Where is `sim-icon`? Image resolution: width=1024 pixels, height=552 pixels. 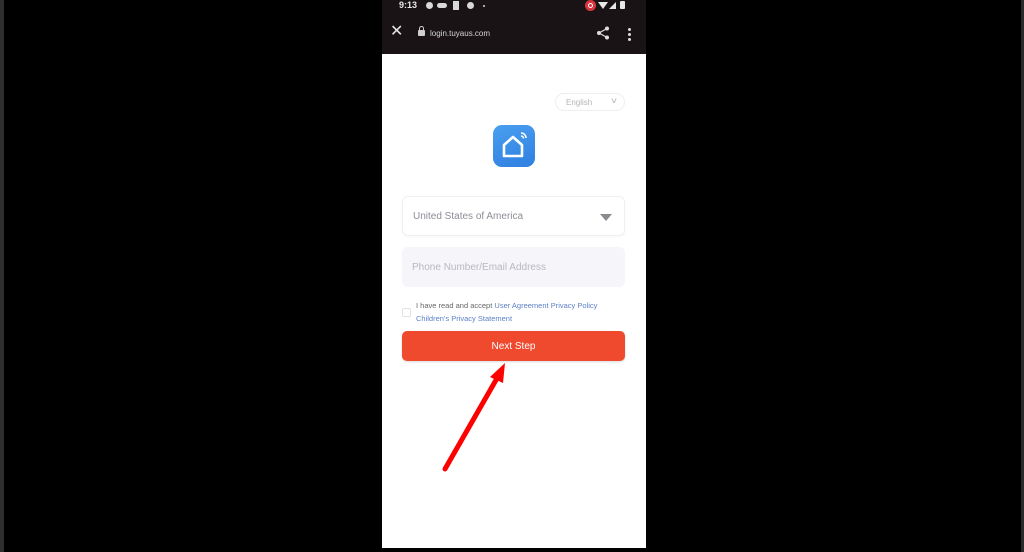
sim-icon is located at coordinates (456, 5).